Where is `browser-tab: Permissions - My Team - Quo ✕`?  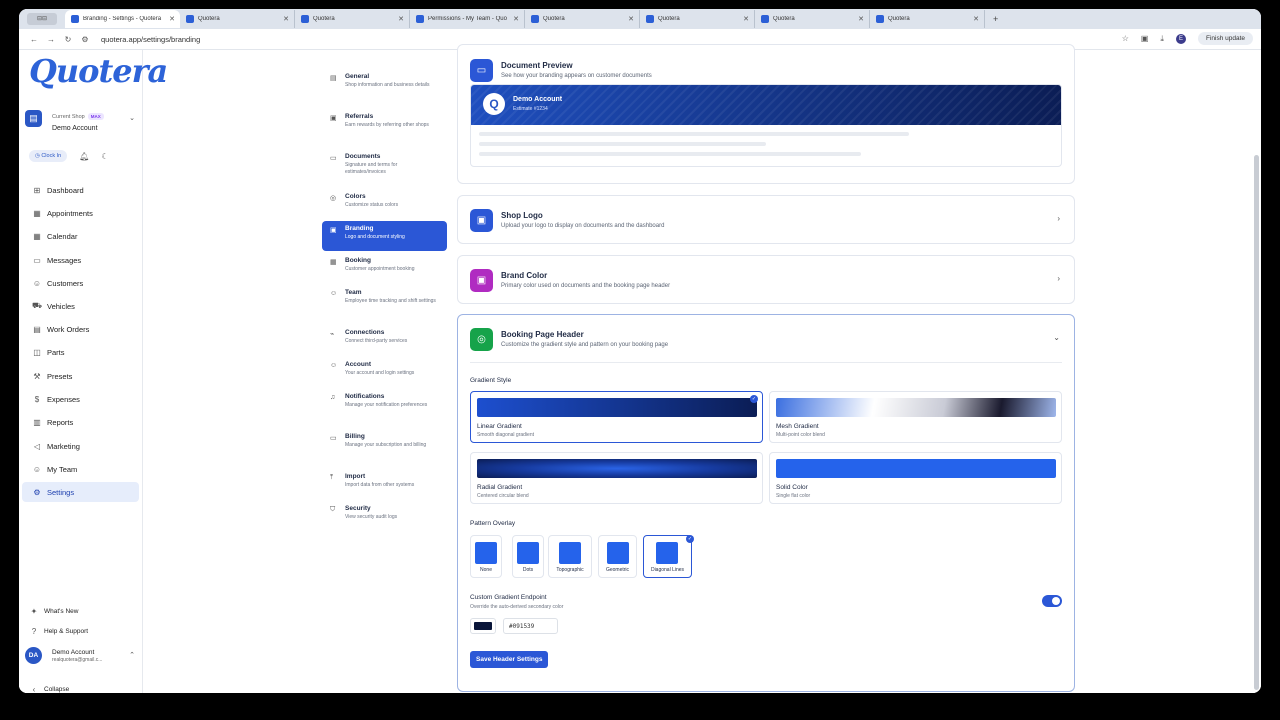 browser-tab: Permissions - My Team - Quo ✕ is located at coordinates (467, 19).